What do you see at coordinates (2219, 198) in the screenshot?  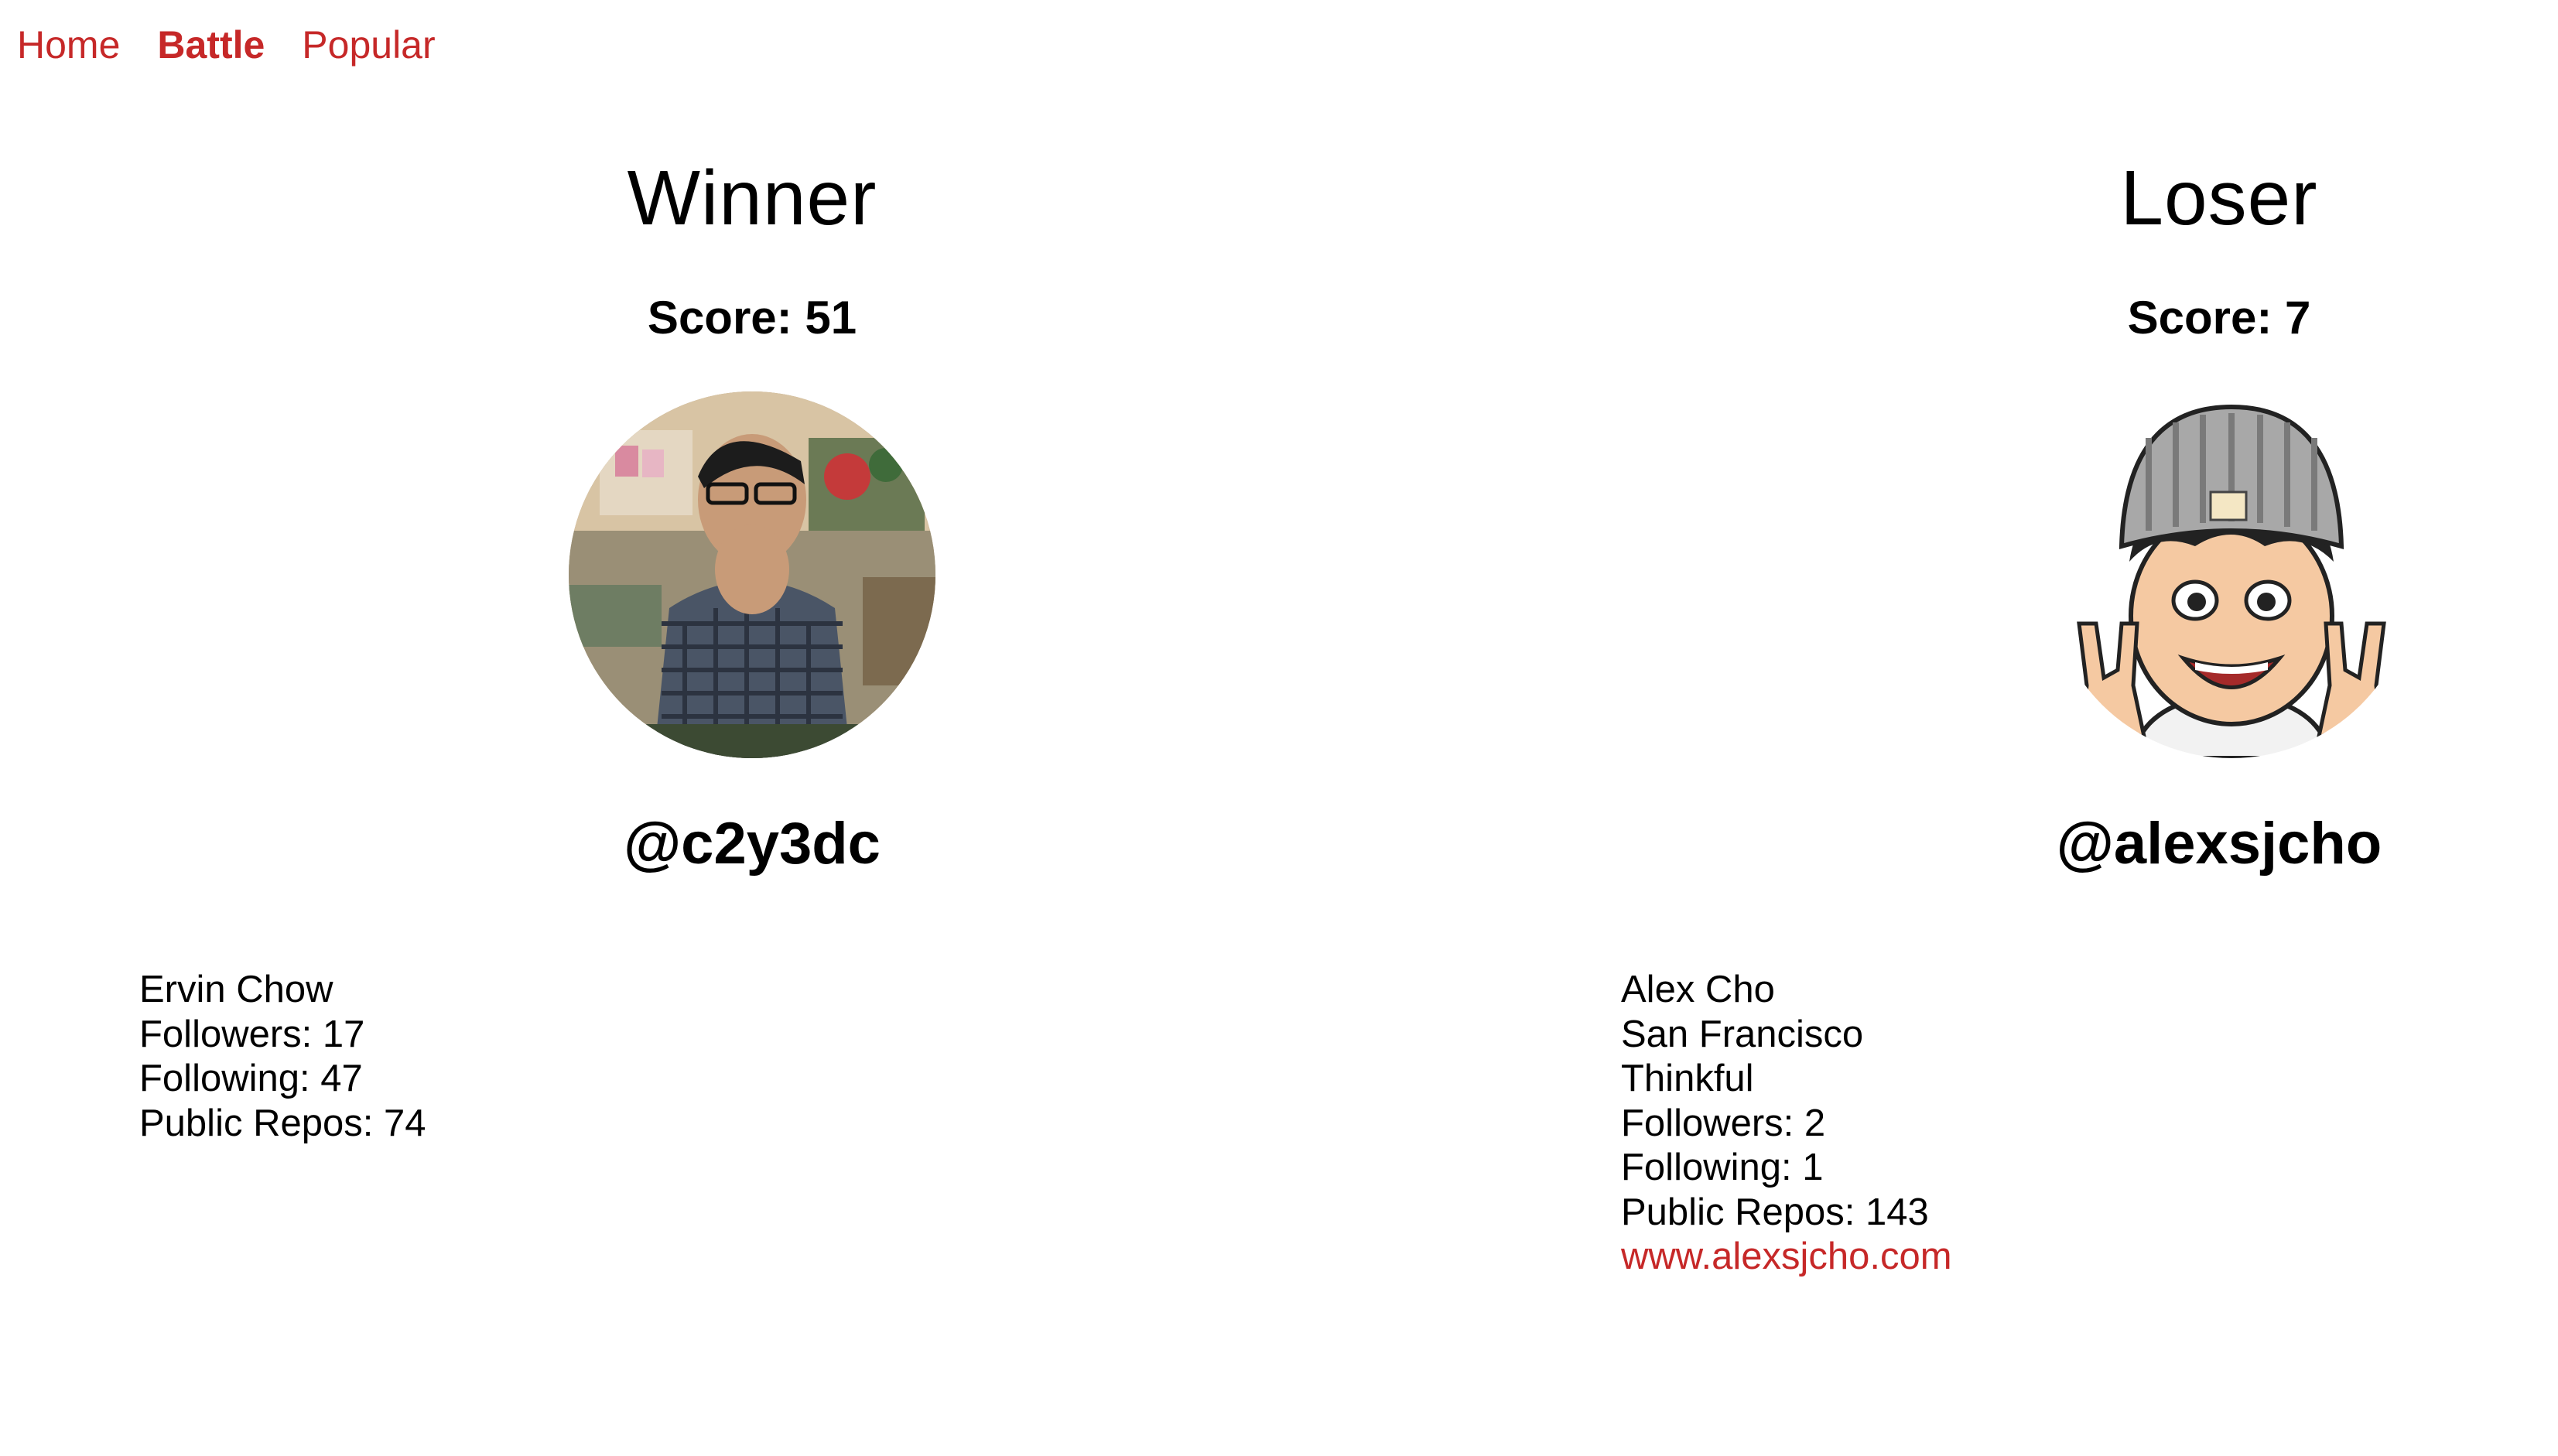 I see `loser-heading: Loser` at bounding box center [2219, 198].